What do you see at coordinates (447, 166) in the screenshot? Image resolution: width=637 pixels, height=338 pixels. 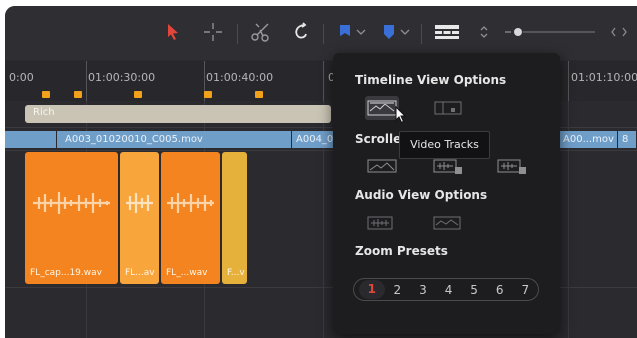 I see `video-track-1-icon` at bounding box center [447, 166].